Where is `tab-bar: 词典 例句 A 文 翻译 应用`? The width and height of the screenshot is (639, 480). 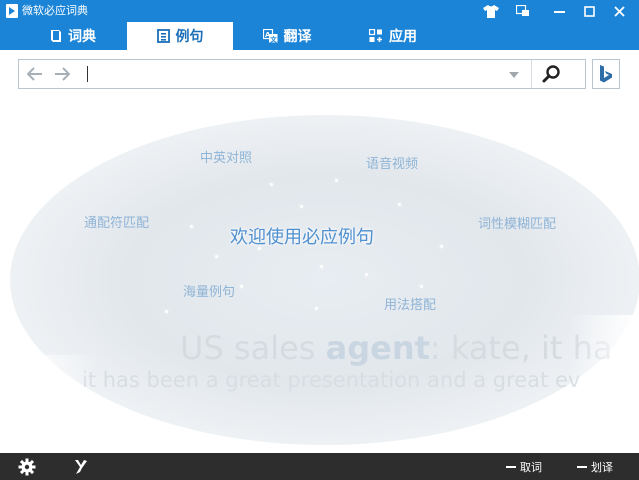
tab-bar: 词典 例句 A 文 翻译 应用 is located at coordinates (319, 36).